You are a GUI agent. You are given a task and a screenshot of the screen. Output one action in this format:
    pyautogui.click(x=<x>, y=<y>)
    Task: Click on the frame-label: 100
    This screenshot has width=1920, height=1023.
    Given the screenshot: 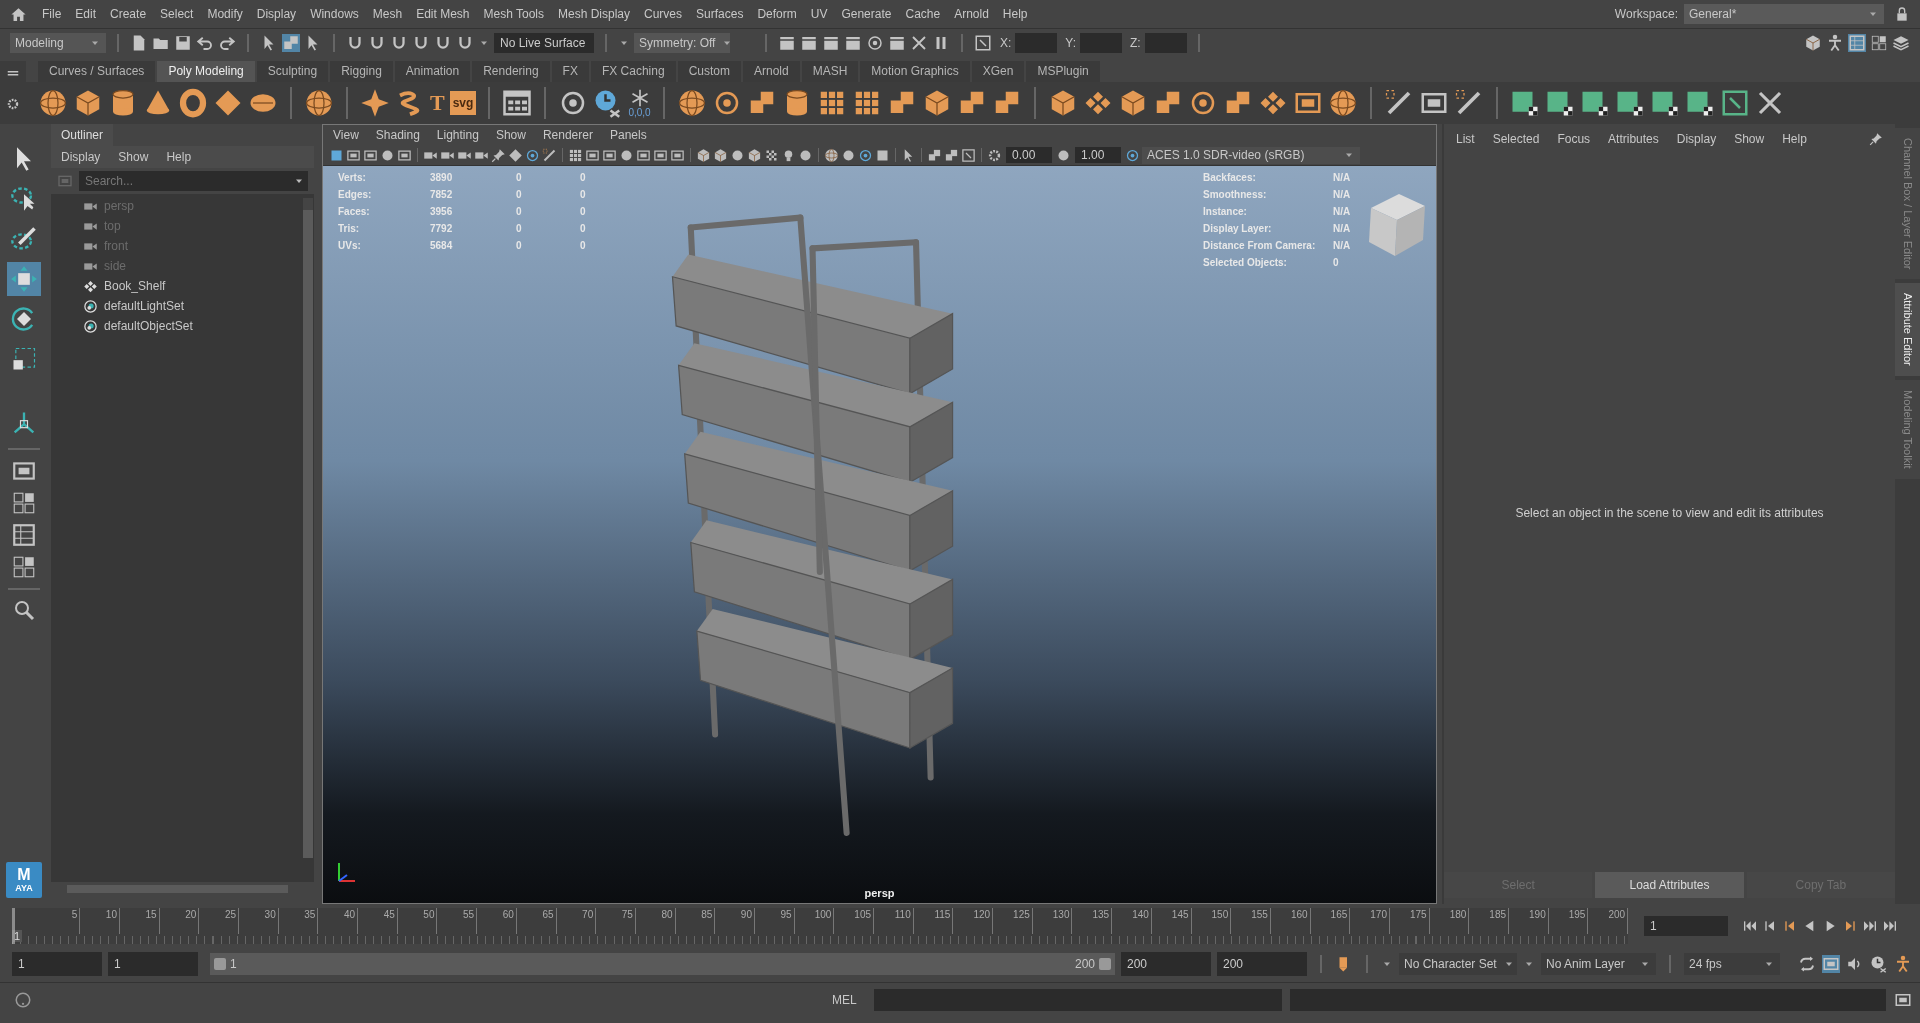 What is the action you would take?
    pyautogui.click(x=814, y=921)
    